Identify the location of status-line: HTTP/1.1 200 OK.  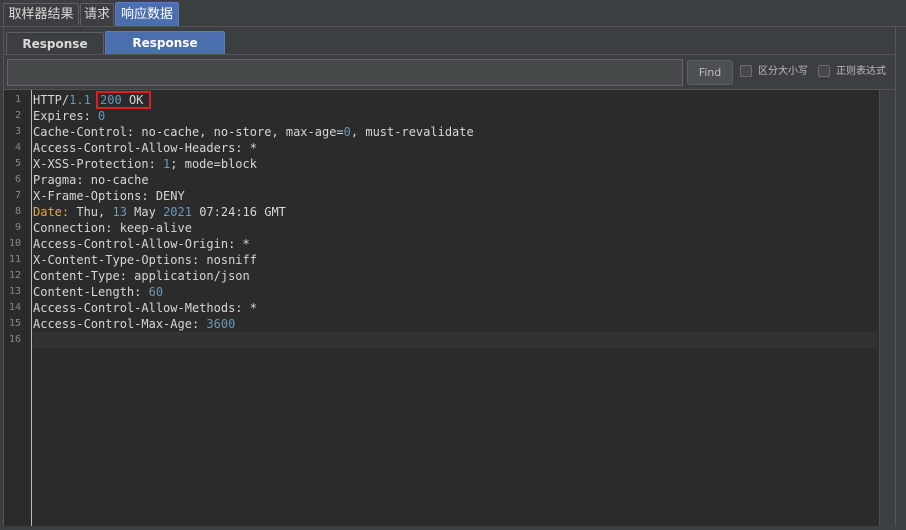
(455, 100).